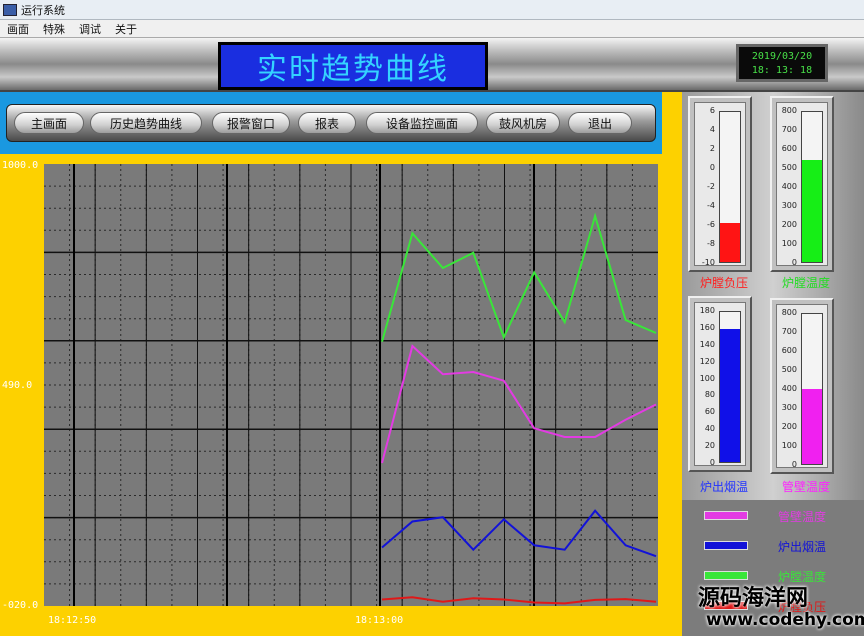 The width and height of the screenshot is (864, 636). What do you see at coordinates (709, 395) in the screenshot?
I see `gauge-tick-label: 80` at bounding box center [709, 395].